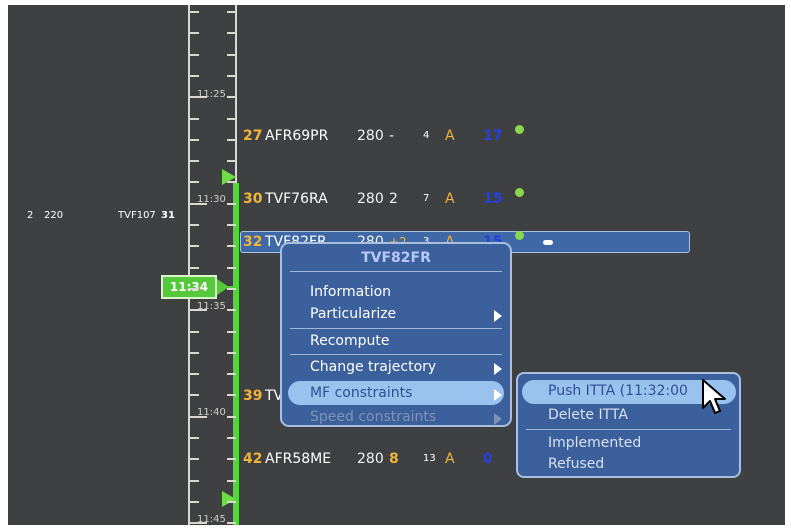  I want to click on menu-item-information: Information, so click(350, 292).